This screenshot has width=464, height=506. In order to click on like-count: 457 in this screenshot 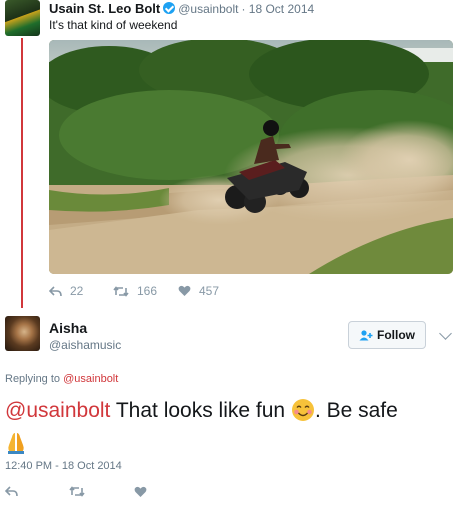, I will do `click(209, 291)`.